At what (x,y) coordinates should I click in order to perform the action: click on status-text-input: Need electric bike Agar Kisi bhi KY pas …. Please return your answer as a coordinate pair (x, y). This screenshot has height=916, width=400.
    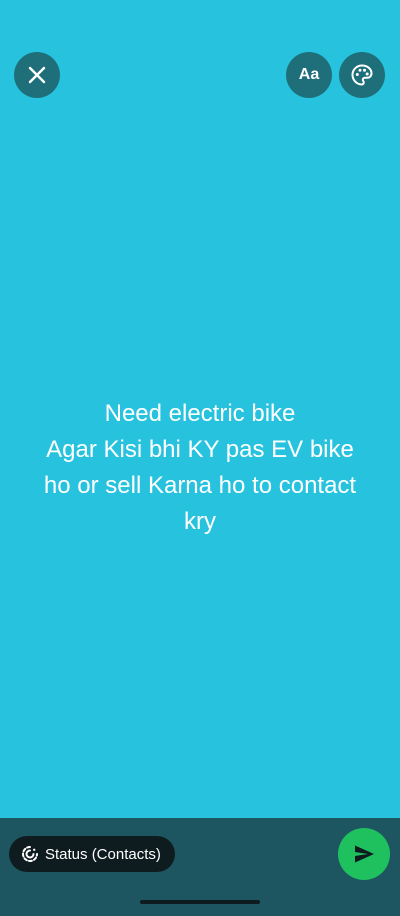
    Looking at the image, I should click on (200, 468).